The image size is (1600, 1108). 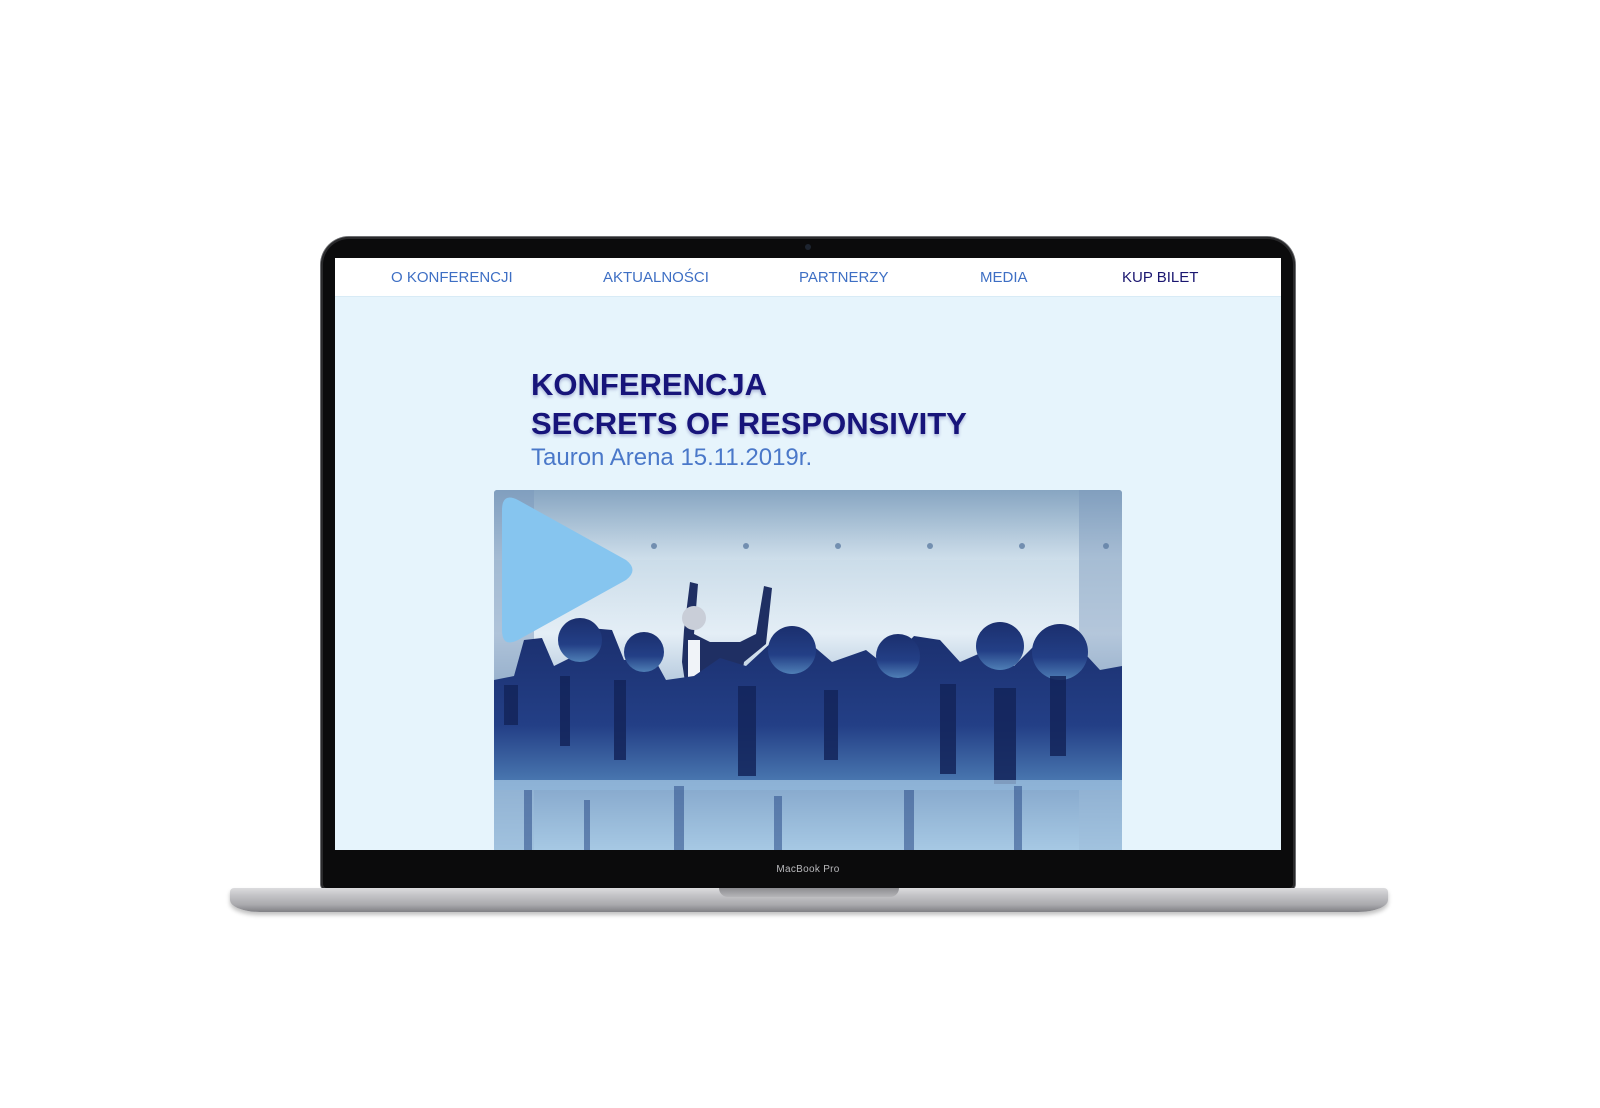 I want to click on play-icon, so click(x=566, y=570).